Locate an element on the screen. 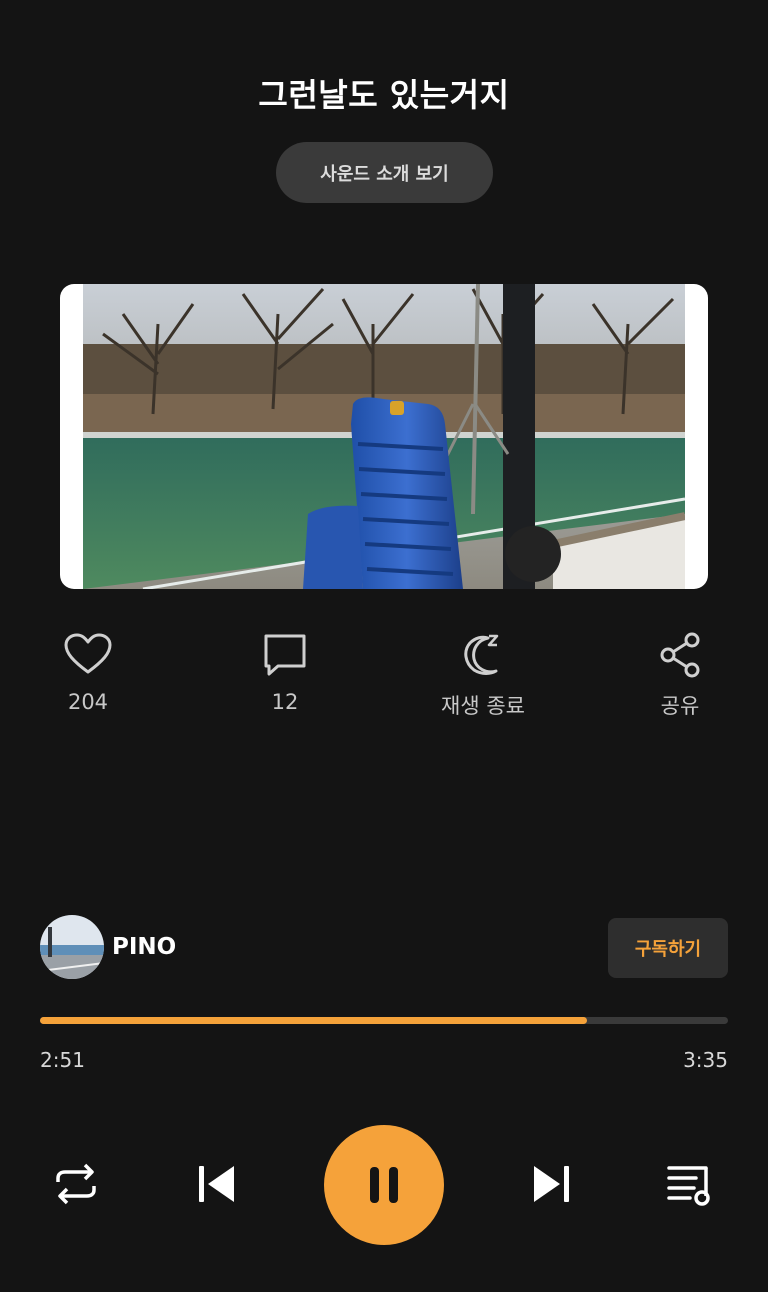  progress-bar is located at coordinates (384, 1020).